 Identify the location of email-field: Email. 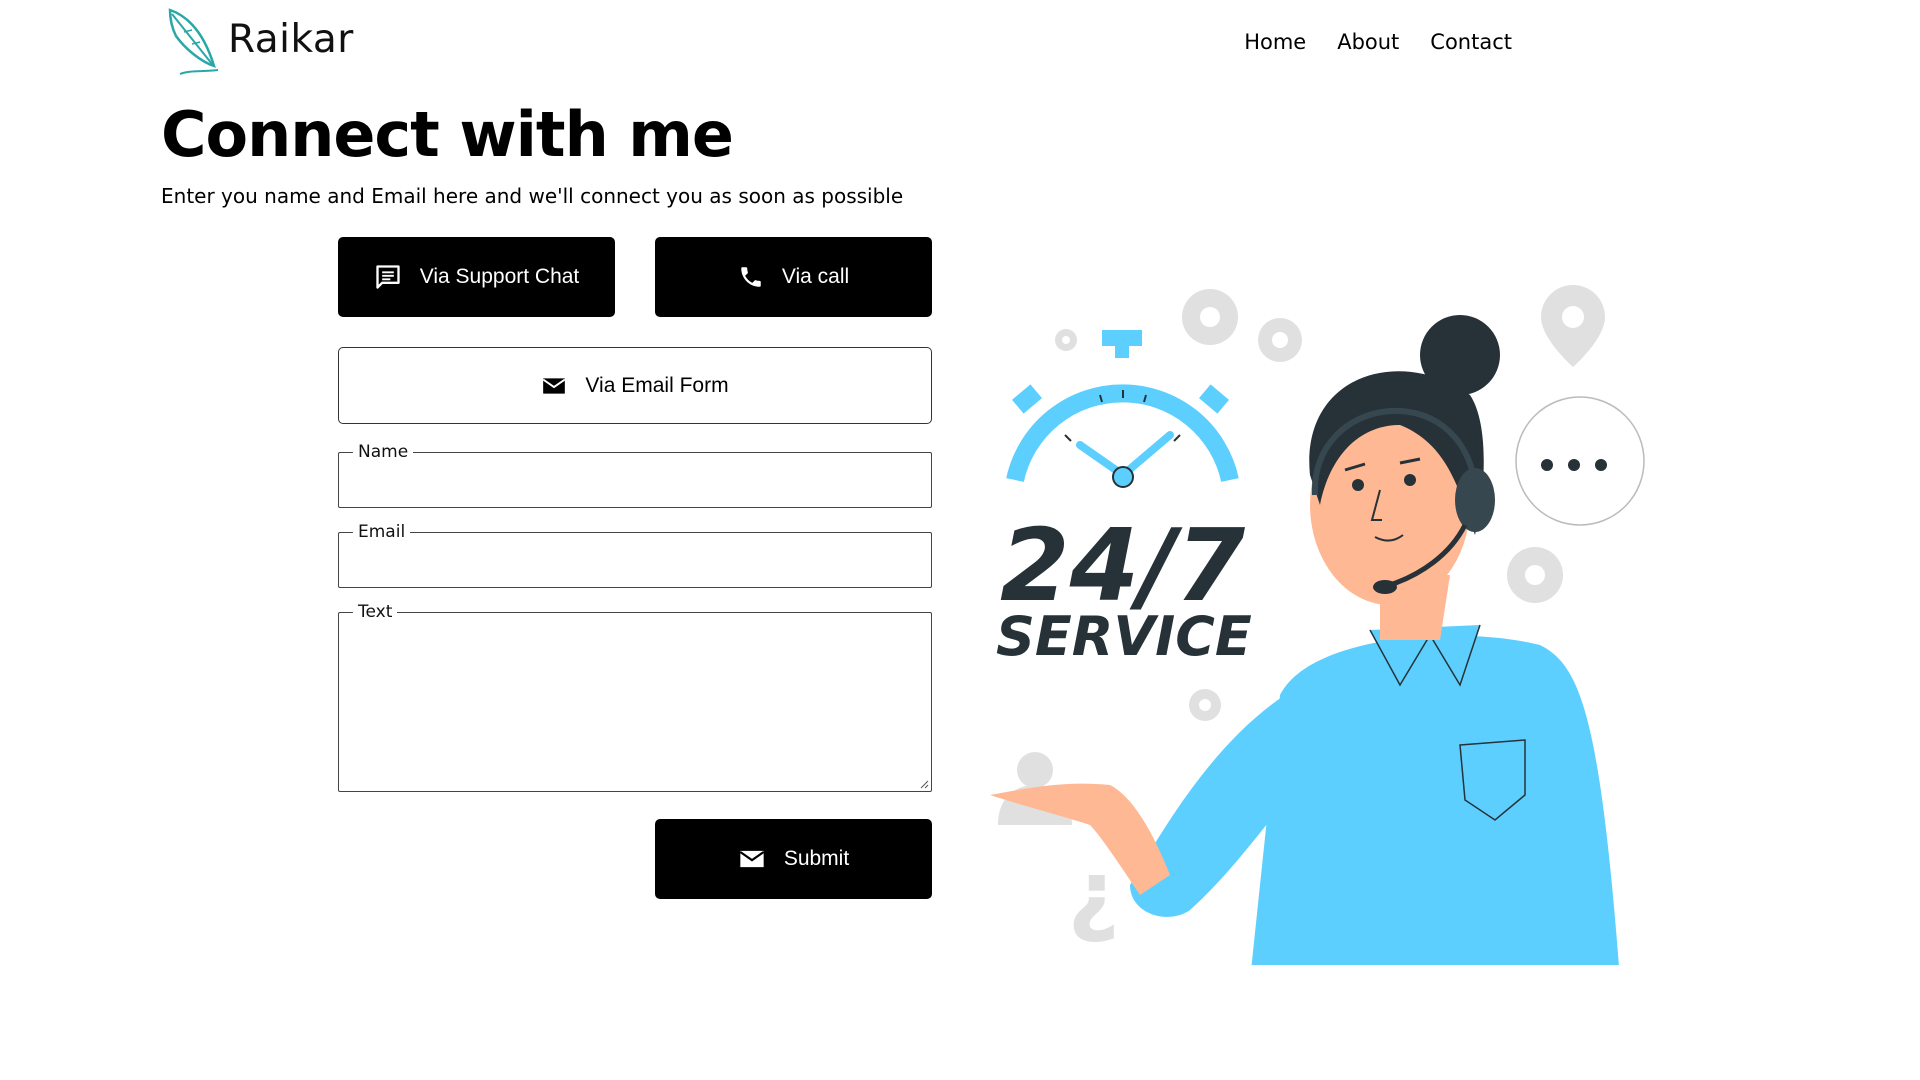
(635, 555).